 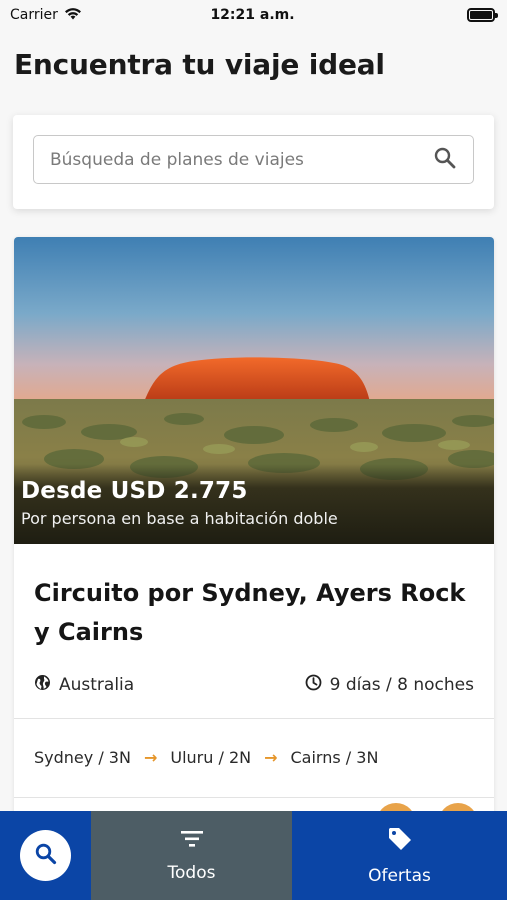 I want to click on tab-bar: Todos Ofertas, so click(x=253, y=855).